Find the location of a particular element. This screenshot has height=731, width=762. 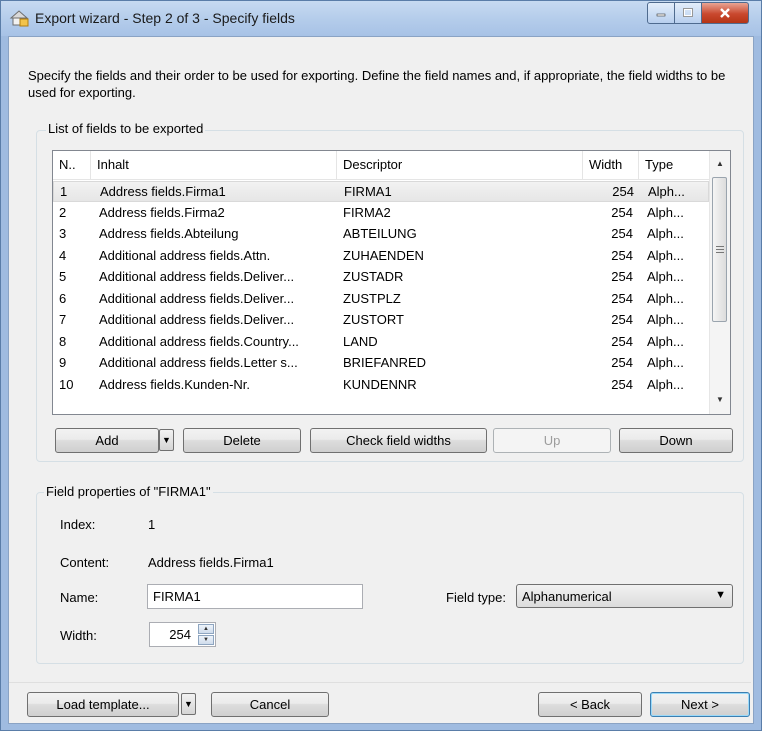

cell-n: 10 is located at coordinates (66, 384).